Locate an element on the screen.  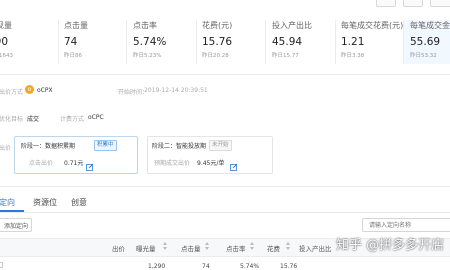
metric-yesterday: 昨日3.38 is located at coordinates (353, 56).